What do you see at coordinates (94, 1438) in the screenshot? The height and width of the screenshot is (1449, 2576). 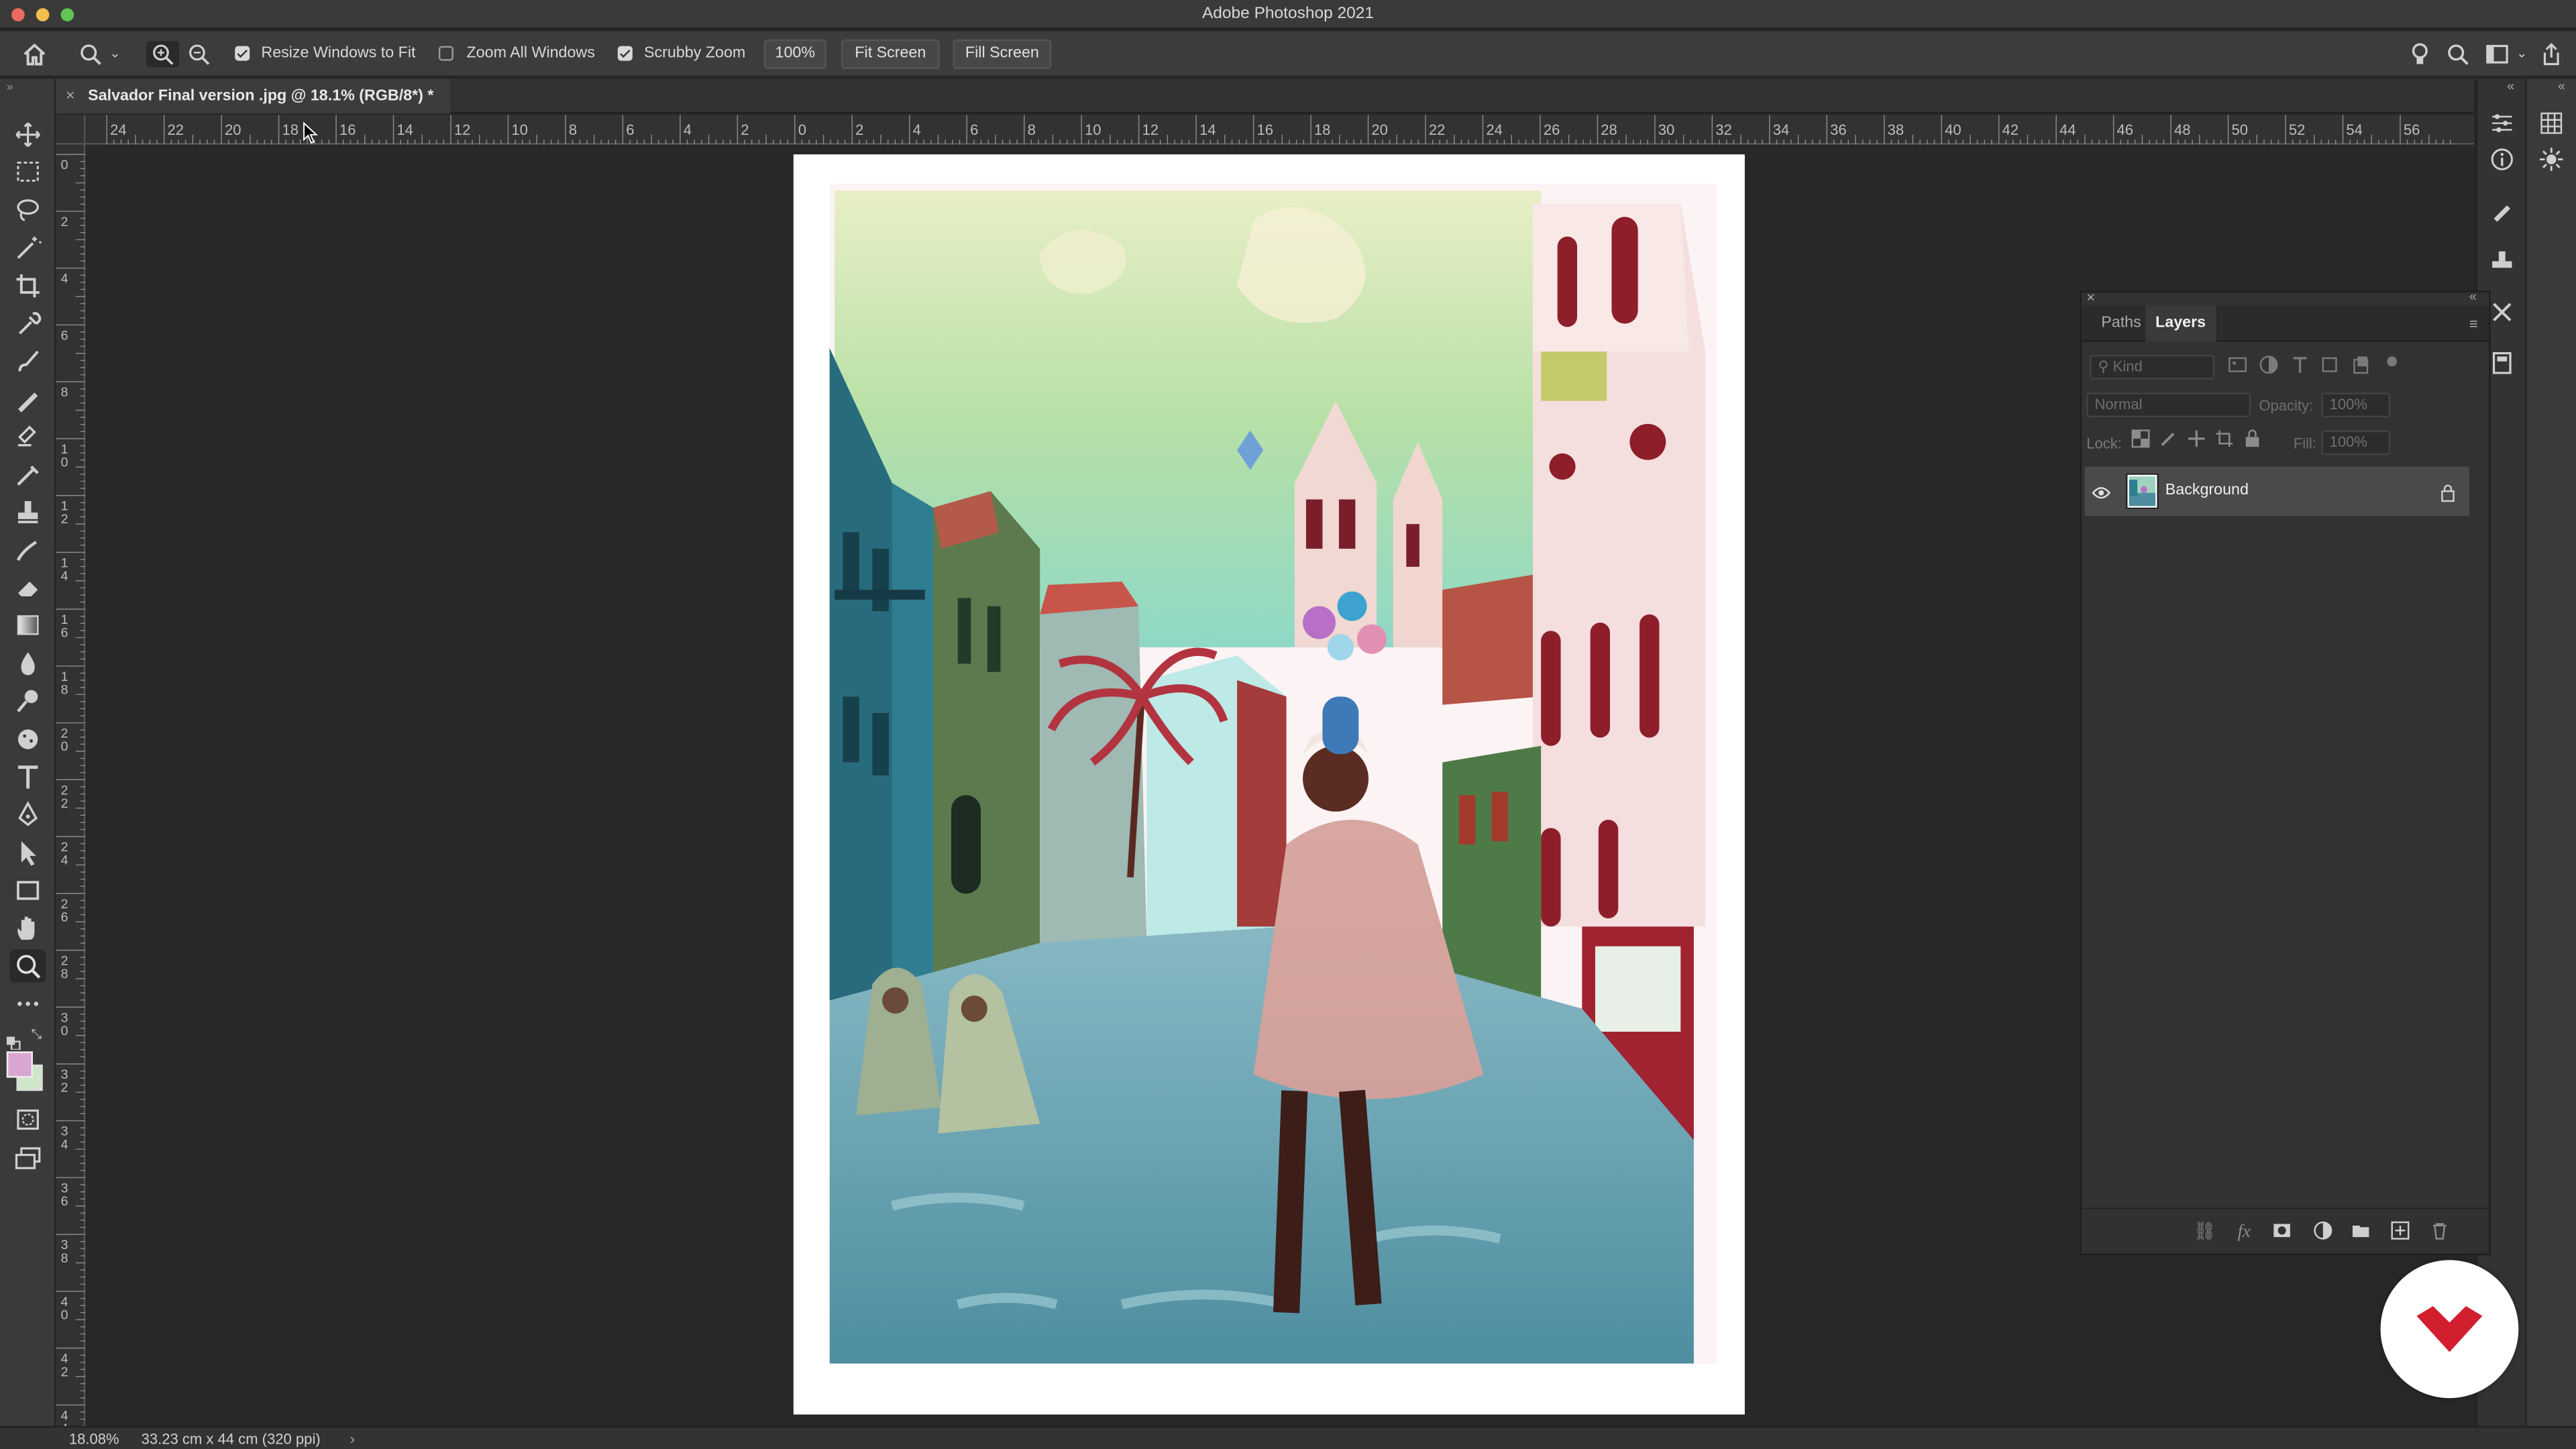 I see `status-zoom: 18.08%` at bounding box center [94, 1438].